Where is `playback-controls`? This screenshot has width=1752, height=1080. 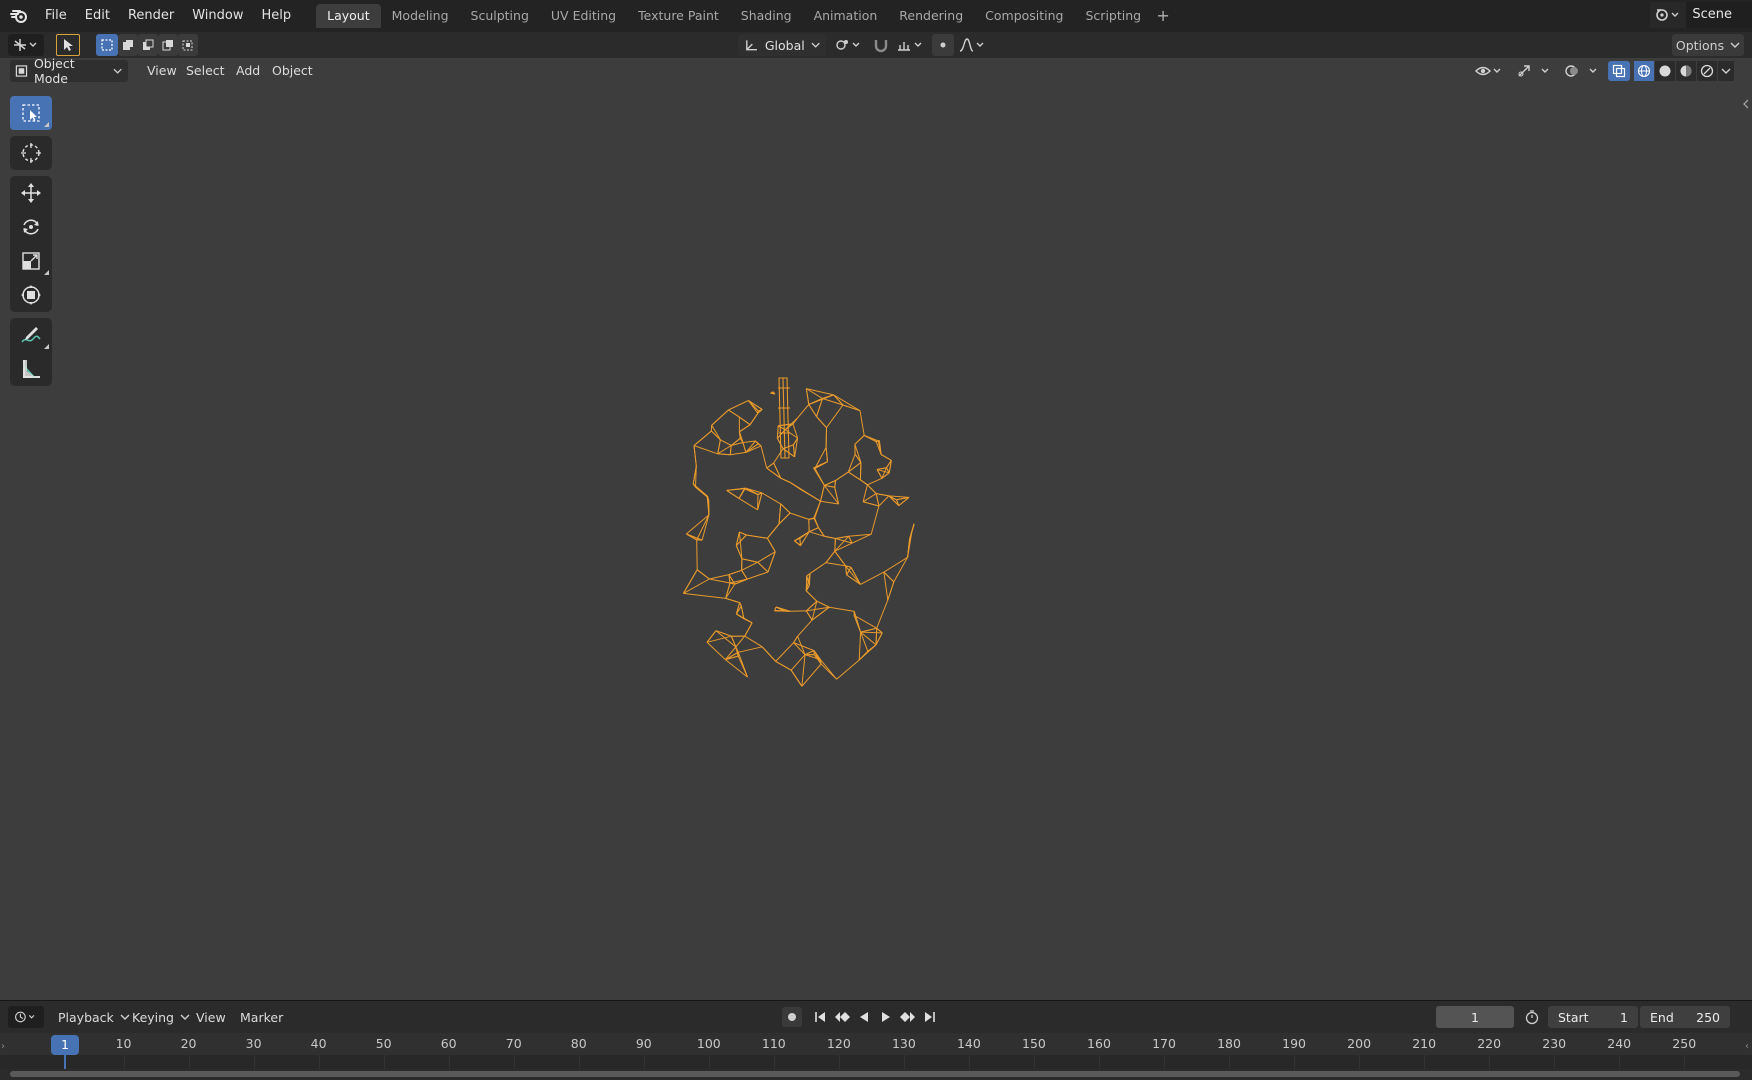
playback-controls is located at coordinates (861, 1017).